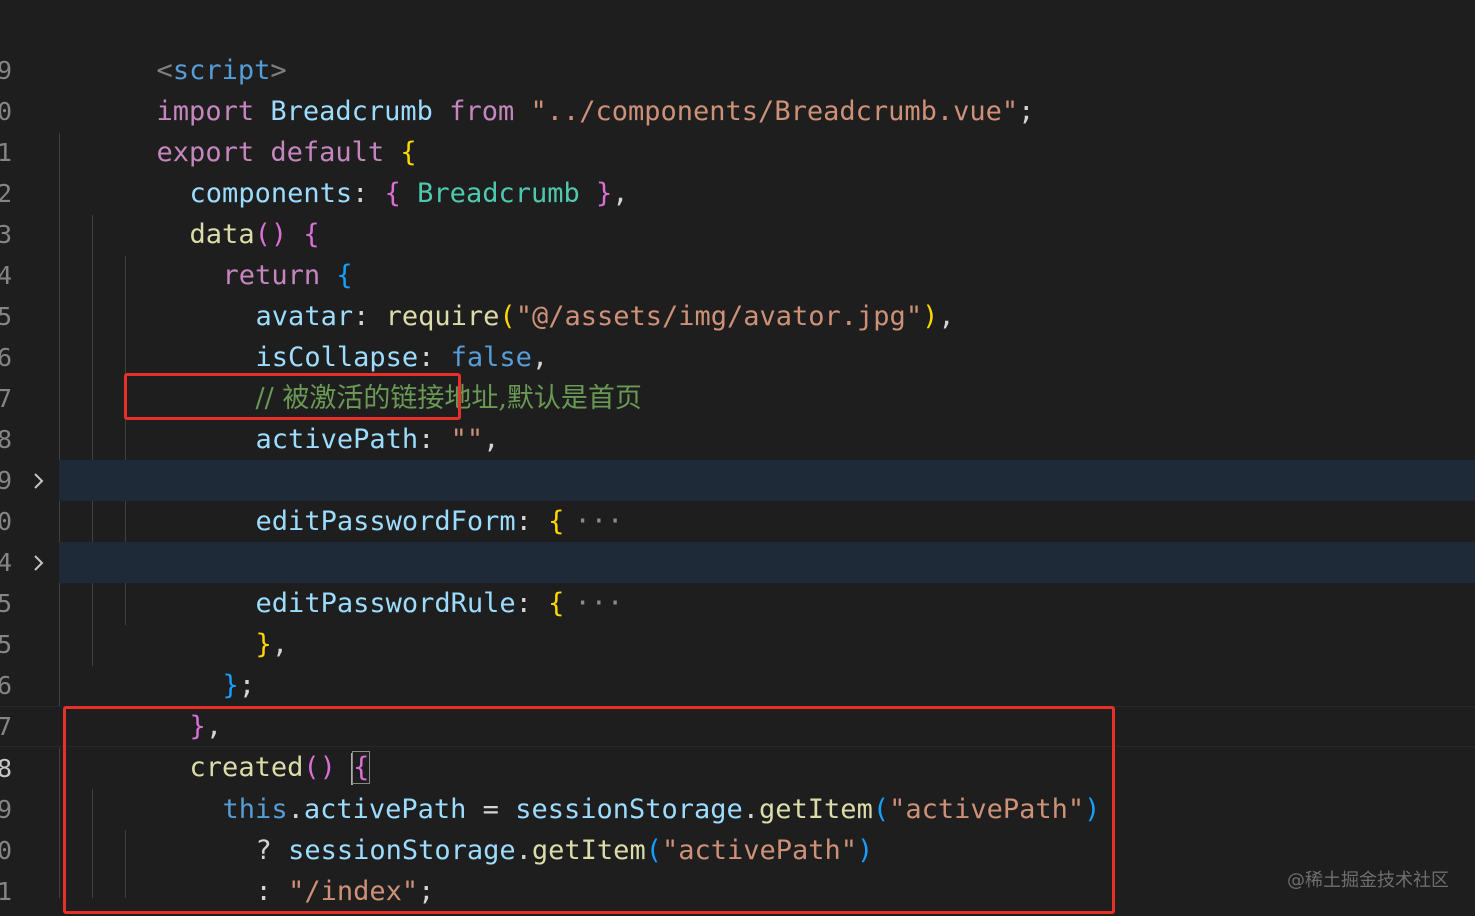 The height and width of the screenshot is (916, 1475). What do you see at coordinates (292, 396) in the screenshot?
I see `annotation-box-activepath` at bounding box center [292, 396].